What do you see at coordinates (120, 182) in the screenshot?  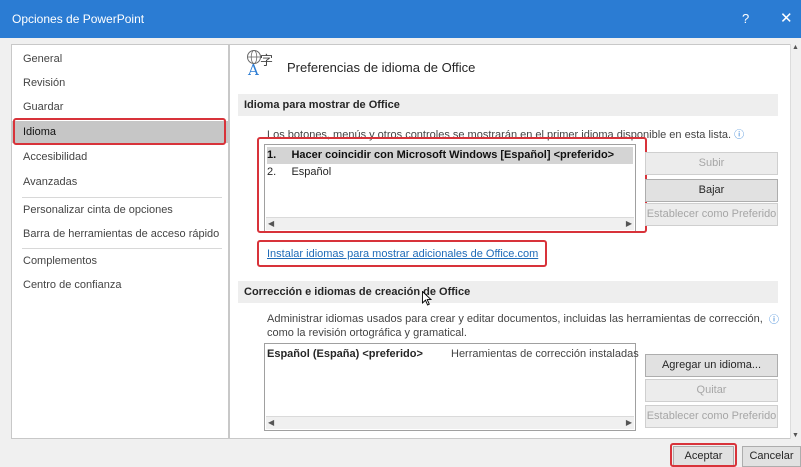 I see `sidebar-item-avanzadas: Avanzadas` at bounding box center [120, 182].